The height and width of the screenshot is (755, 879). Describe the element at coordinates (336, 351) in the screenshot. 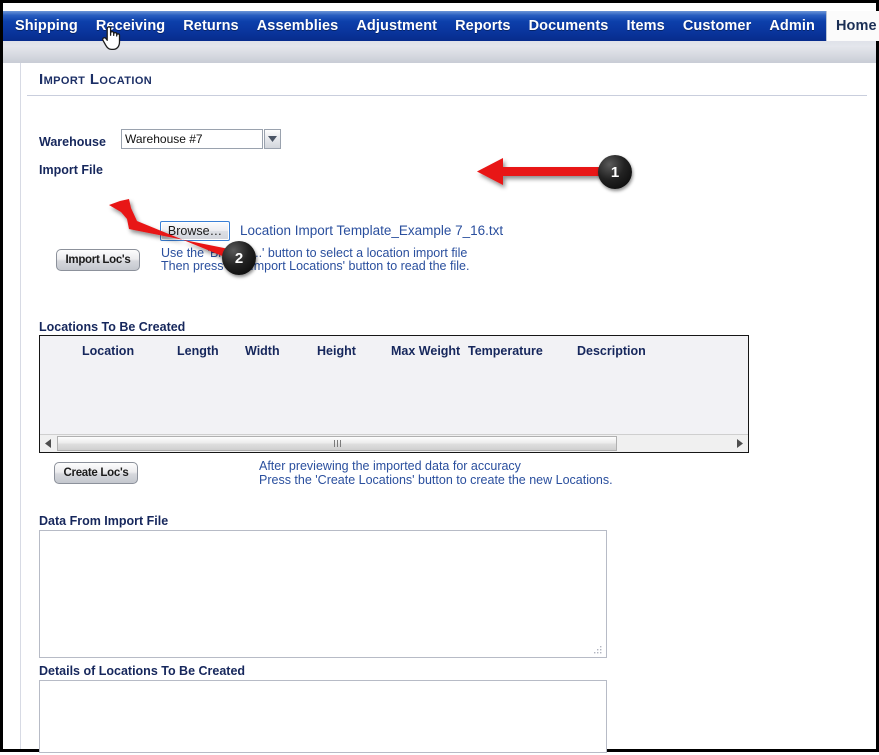

I see `grid-column-height: Height` at that location.